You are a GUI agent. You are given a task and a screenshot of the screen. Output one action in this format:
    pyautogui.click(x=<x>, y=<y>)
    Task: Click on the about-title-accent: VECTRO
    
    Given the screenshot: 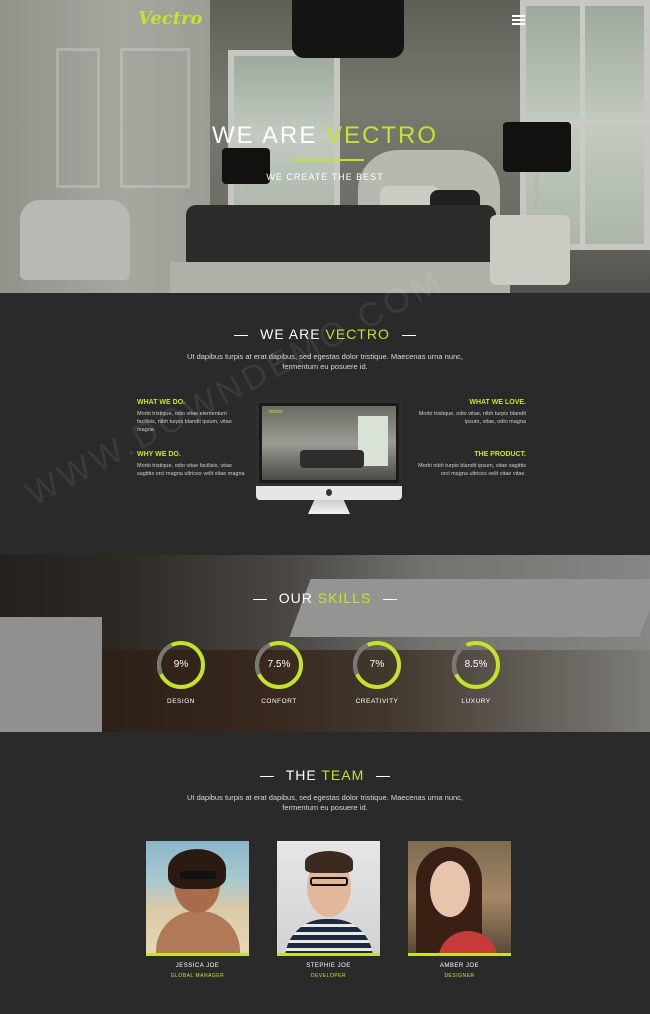 What is the action you would take?
    pyautogui.click(x=357, y=334)
    